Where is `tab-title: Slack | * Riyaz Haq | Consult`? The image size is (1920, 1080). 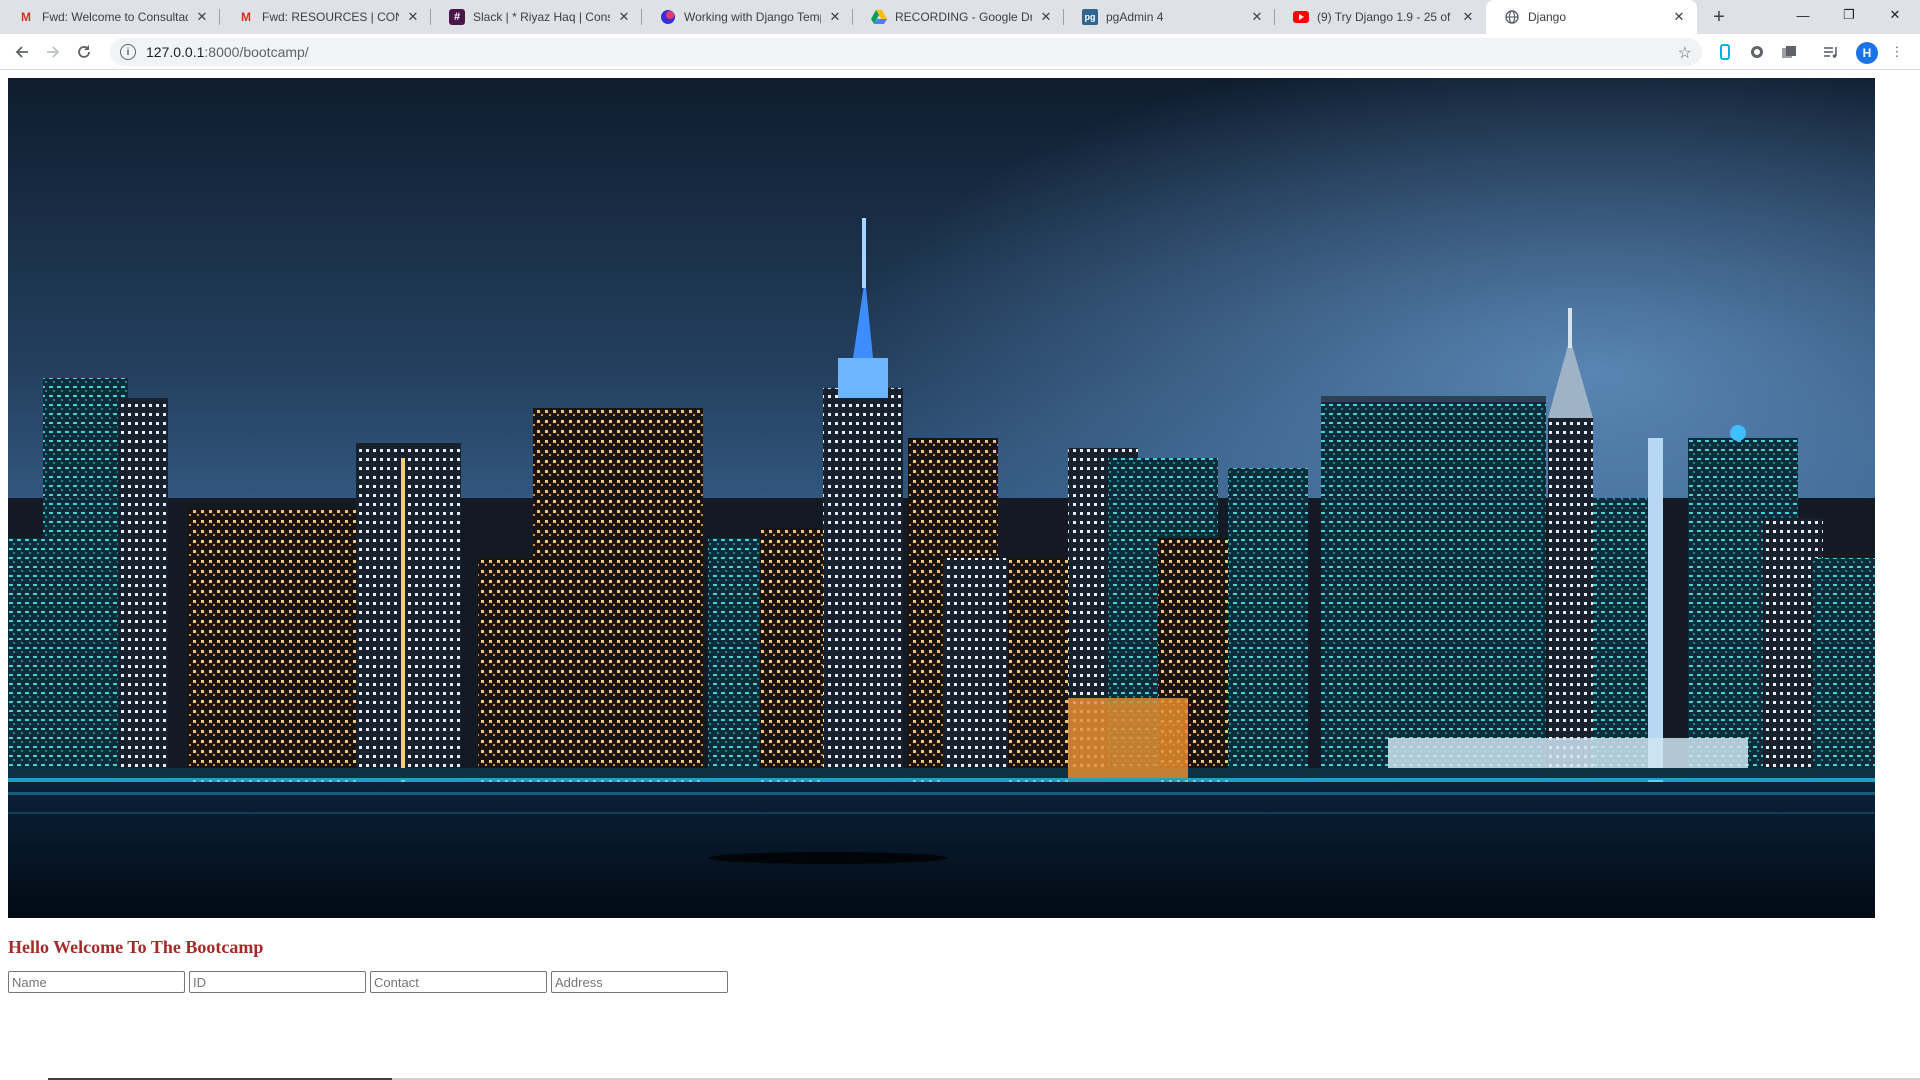 tab-title: Slack | * Riyaz Haq | Consult is located at coordinates (541, 17).